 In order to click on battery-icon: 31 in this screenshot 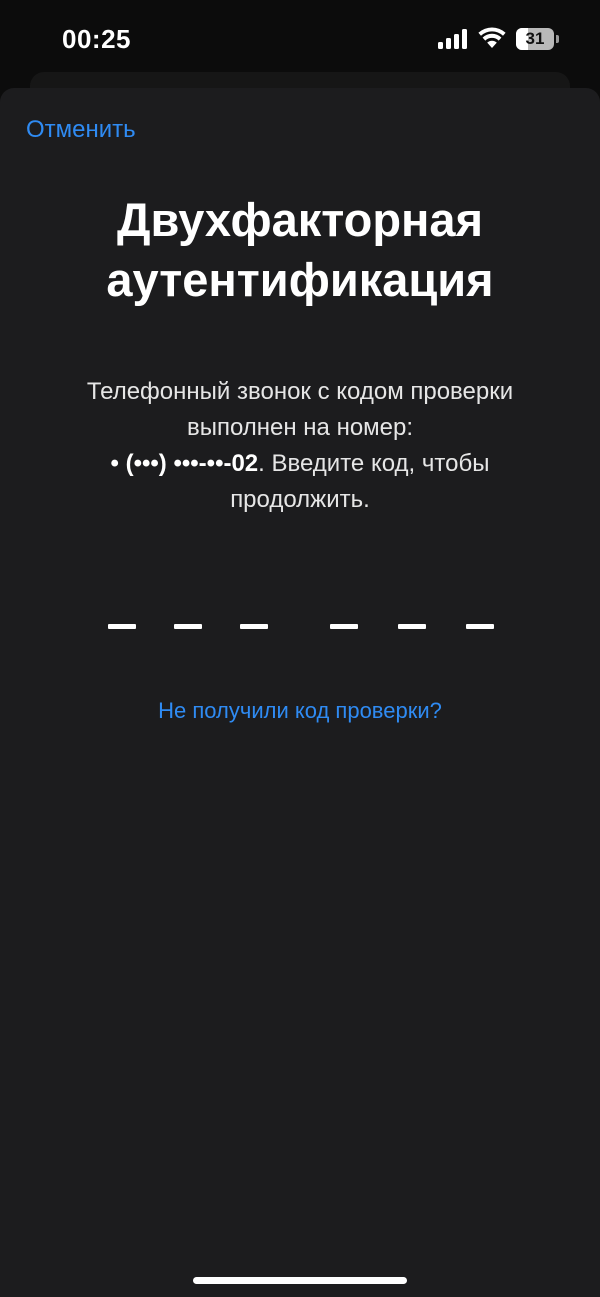, I will do `click(538, 39)`.